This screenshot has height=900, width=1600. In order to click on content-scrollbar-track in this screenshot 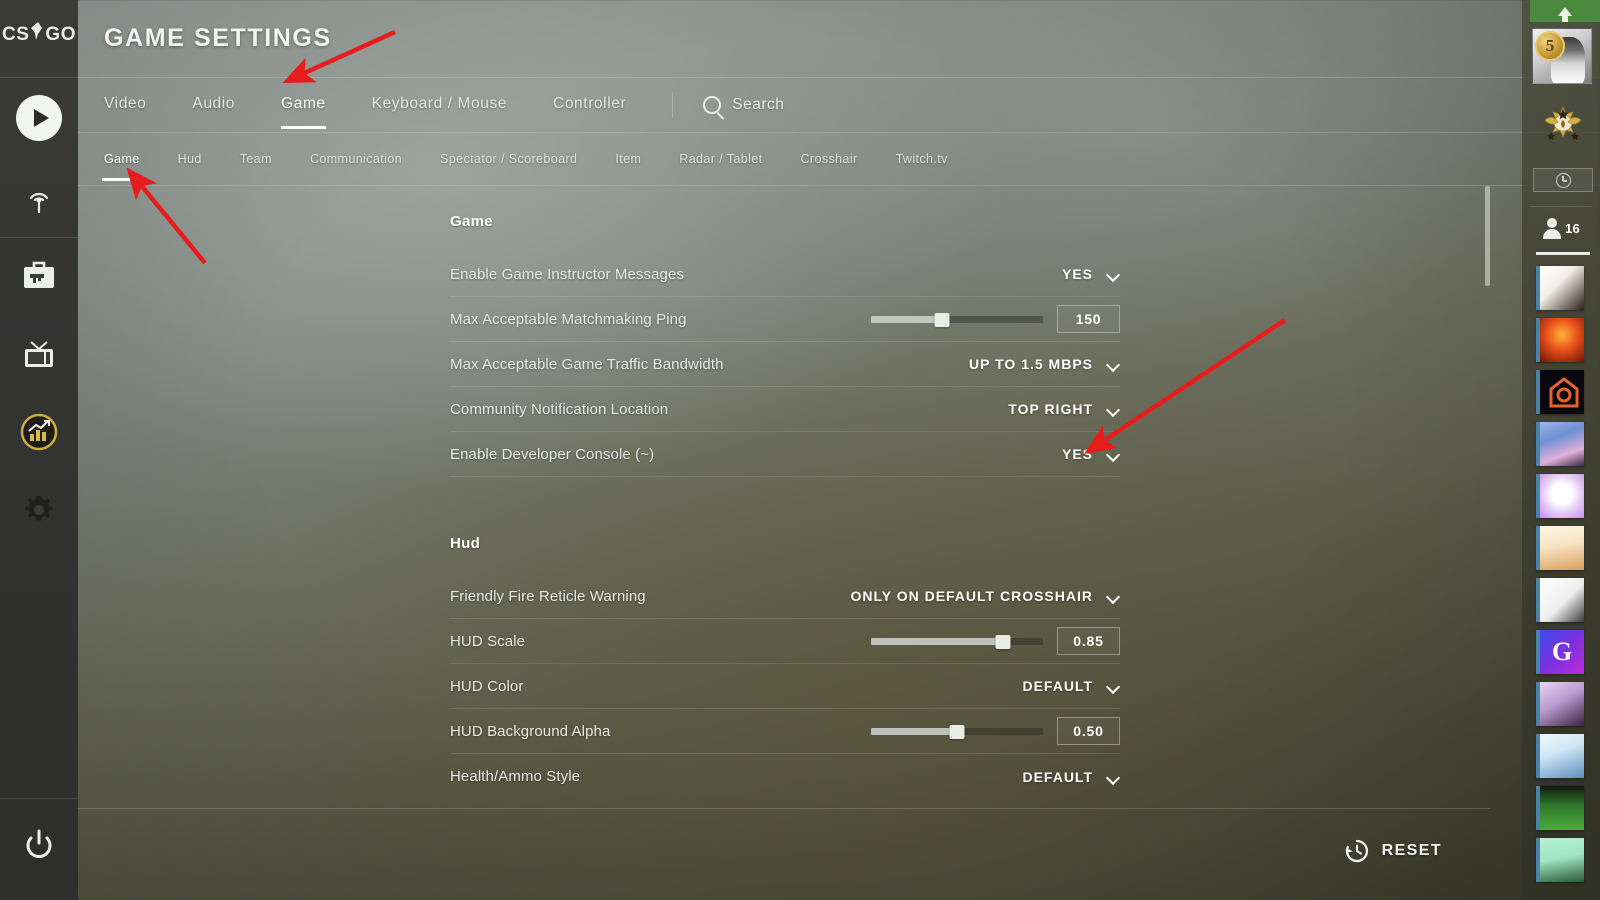, I will do `click(1487, 497)`.